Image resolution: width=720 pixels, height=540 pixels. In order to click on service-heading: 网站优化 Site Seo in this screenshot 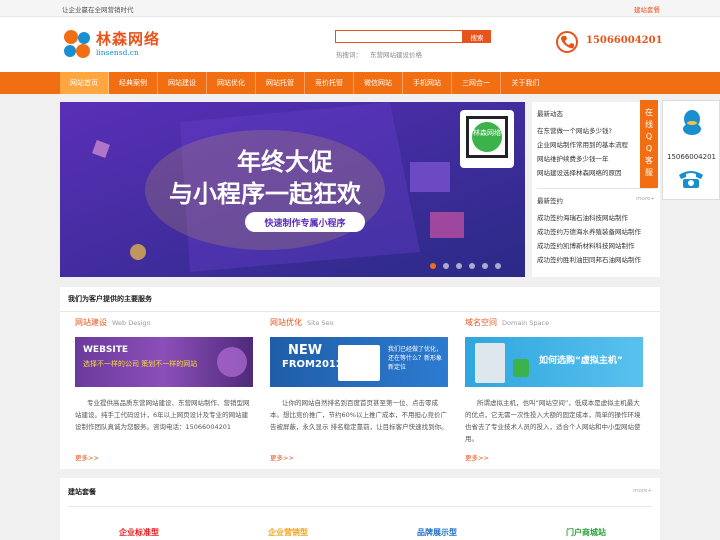, I will do `click(359, 322)`.